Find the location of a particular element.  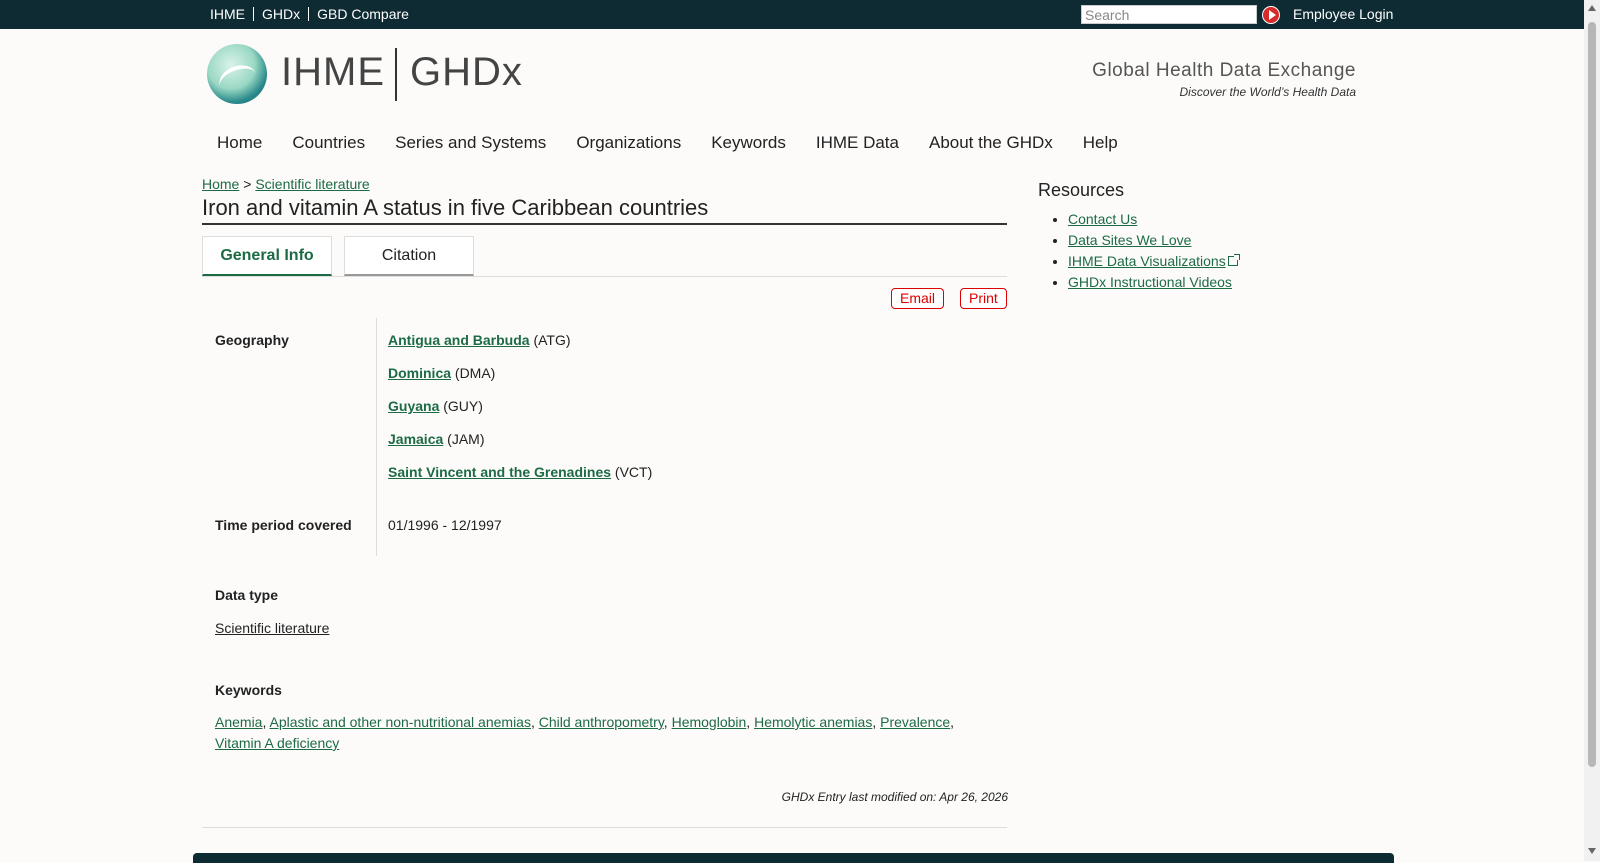

nav-item-about: About the GHDx is located at coordinates (991, 143).